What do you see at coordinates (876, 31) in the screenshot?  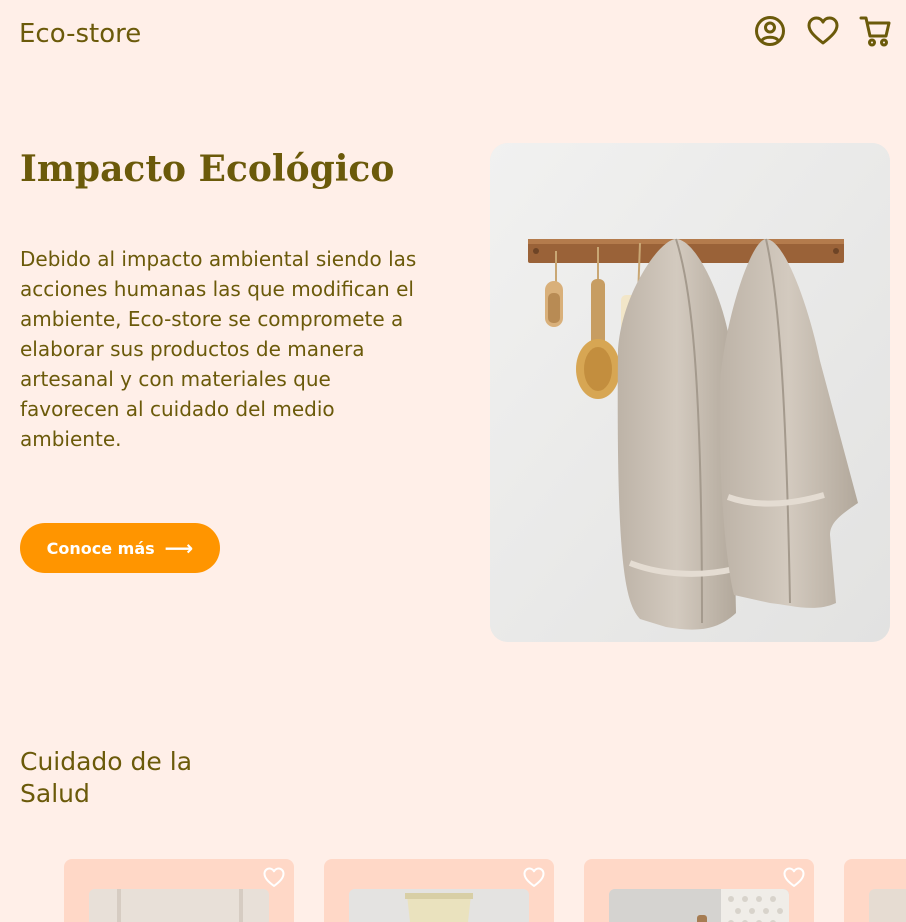 I see `cart-icon` at bounding box center [876, 31].